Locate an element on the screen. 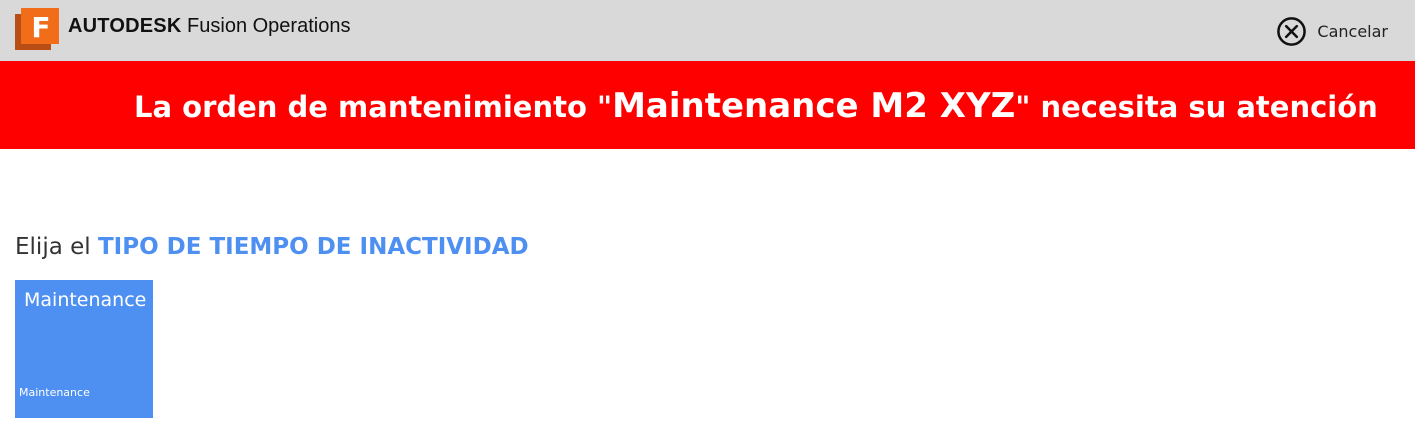  close-circle-icon is located at coordinates (1291, 31).